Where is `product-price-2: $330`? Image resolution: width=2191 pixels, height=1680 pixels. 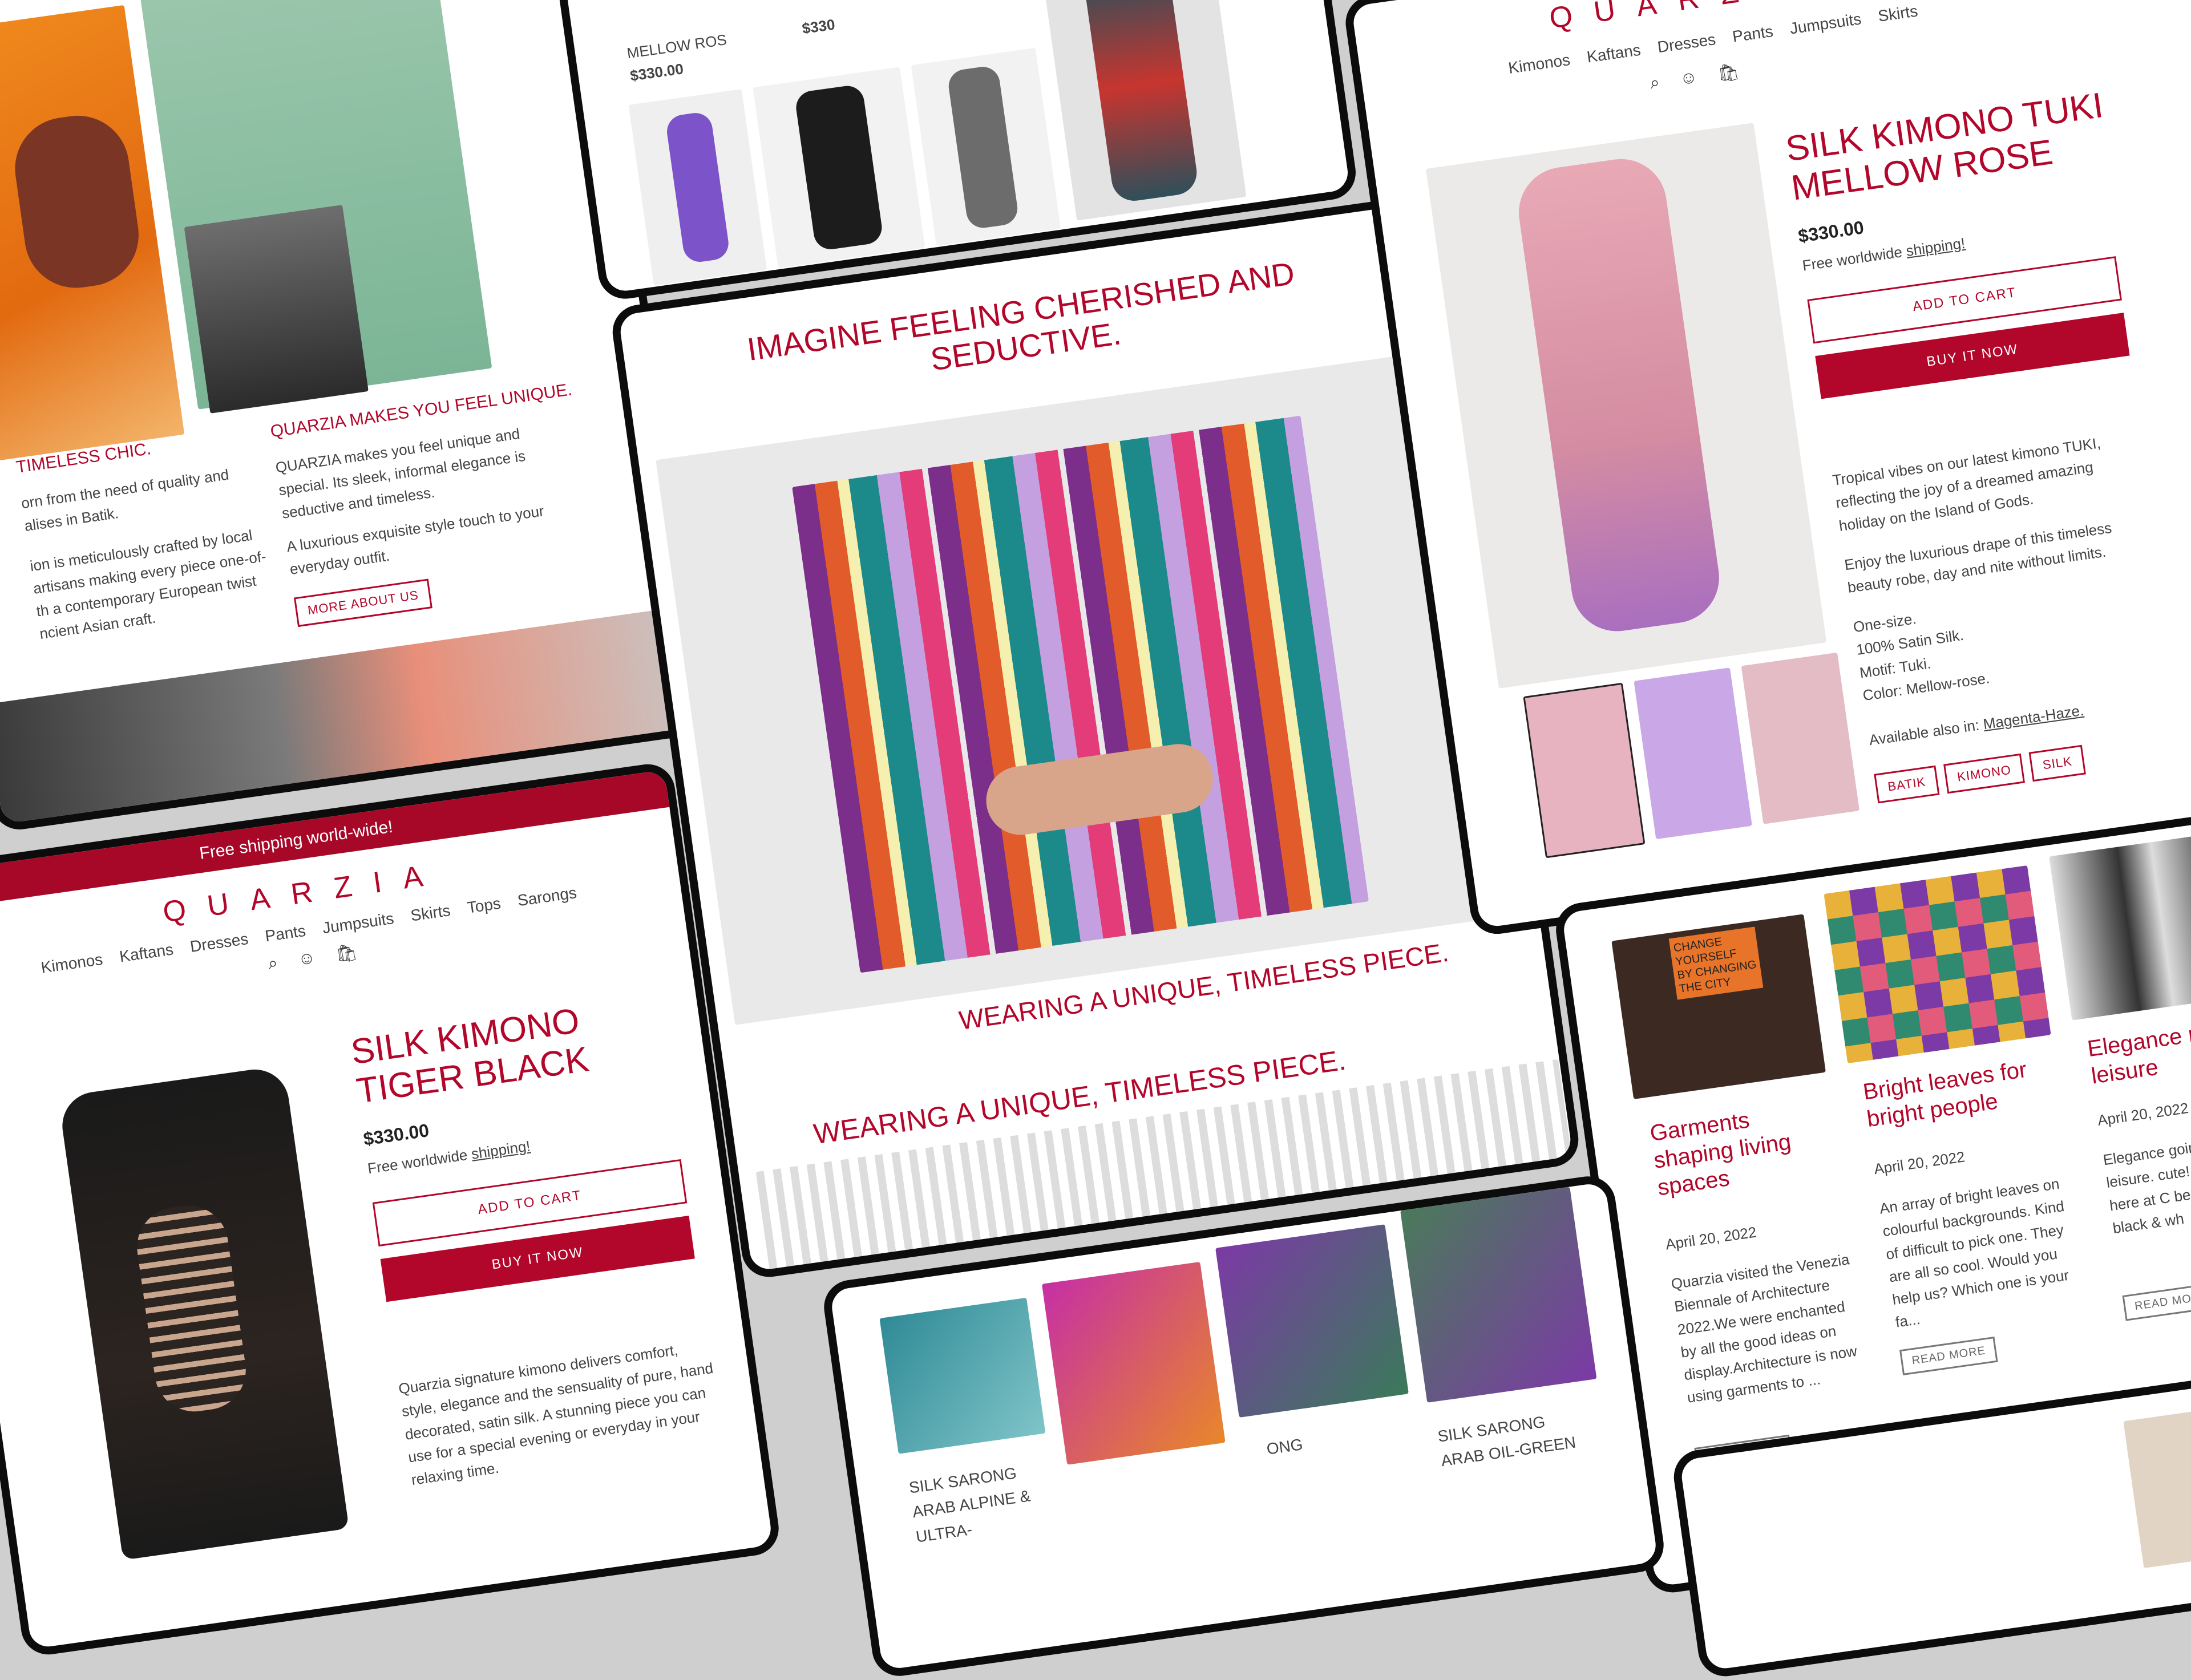 product-price-2: $330 is located at coordinates (818, 26).